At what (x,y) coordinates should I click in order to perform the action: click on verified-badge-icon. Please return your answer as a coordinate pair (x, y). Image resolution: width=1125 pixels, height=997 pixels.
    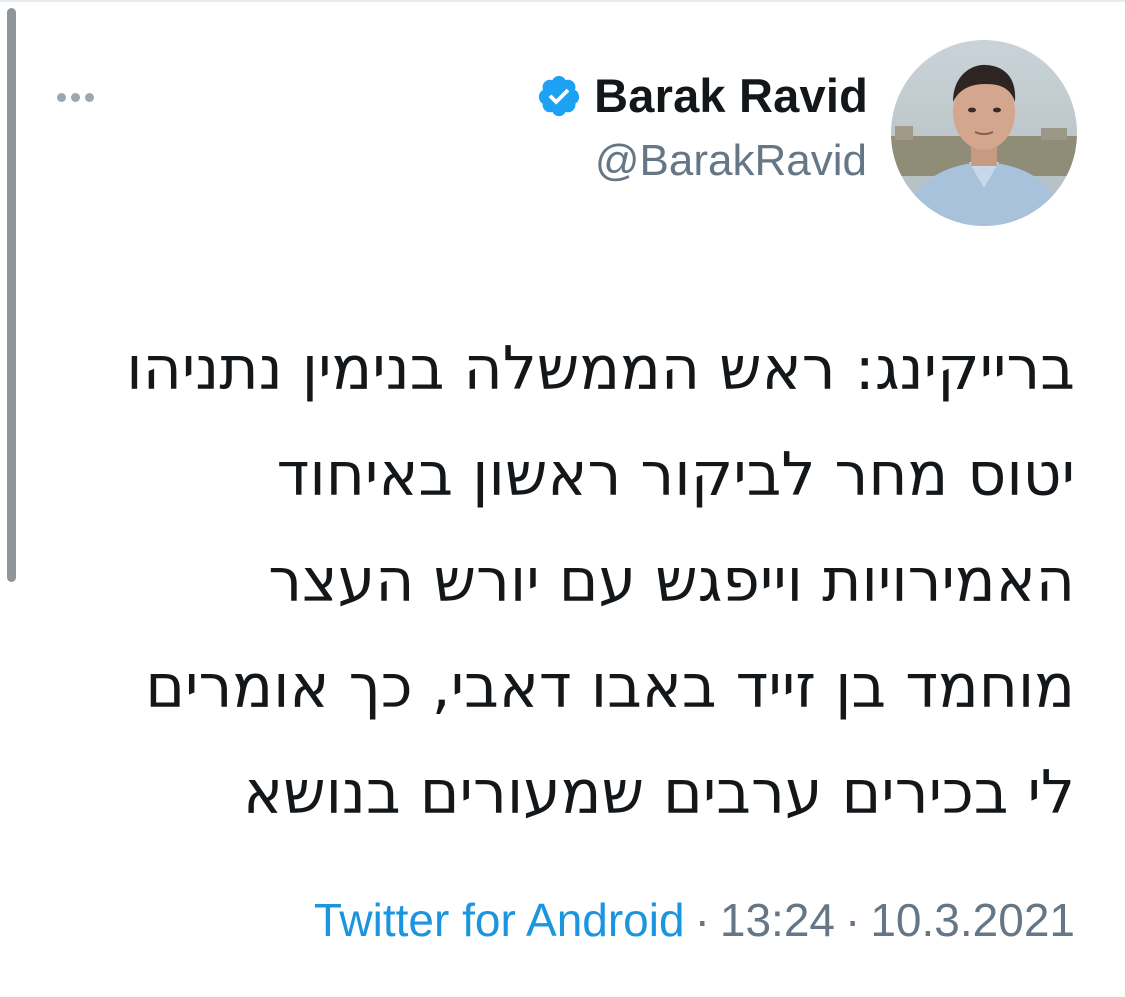
    Looking at the image, I should click on (559, 95).